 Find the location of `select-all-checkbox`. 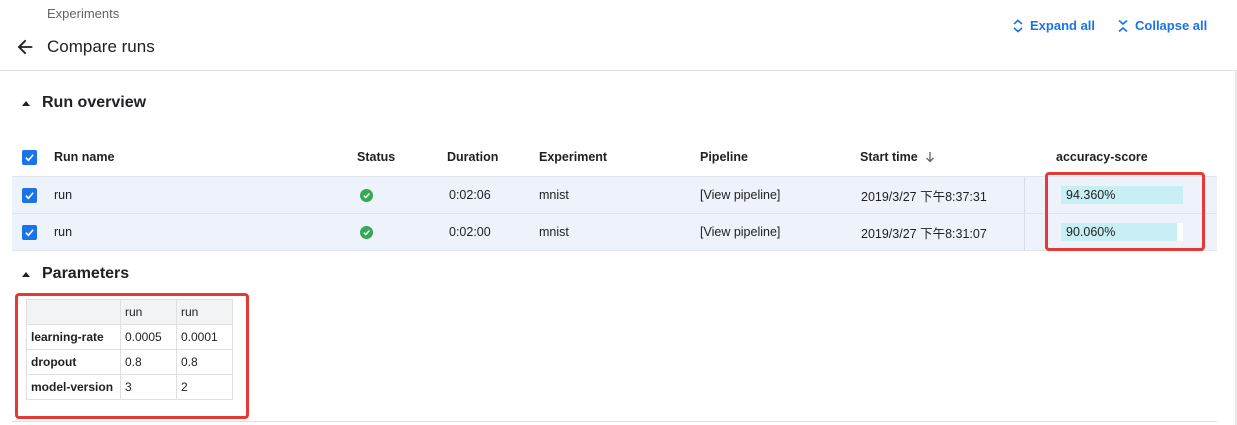

select-all-checkbox is located at coordinates (29, 157).